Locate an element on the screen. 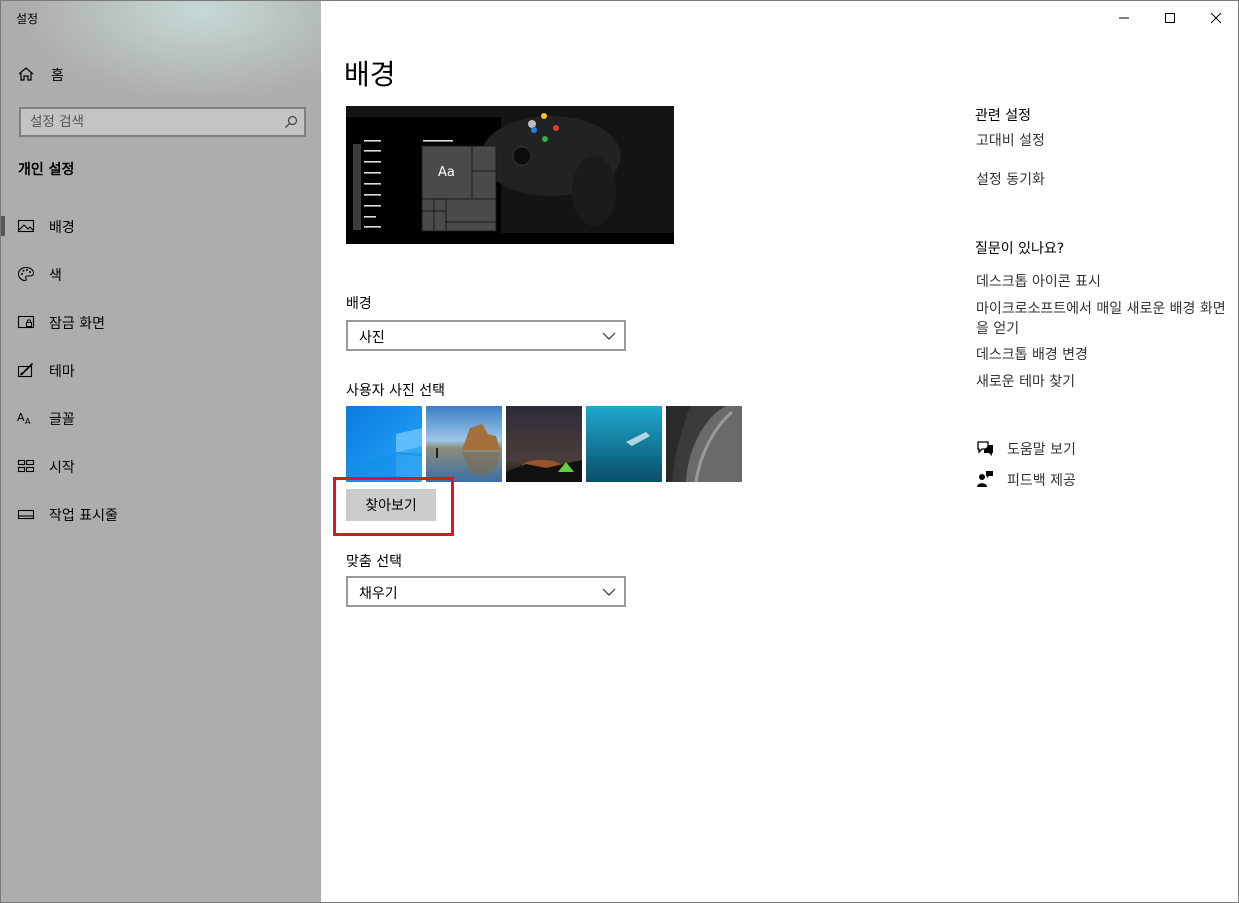 Image resolution: width=1239 pixels, height=903 pixels. link-find-themes: 새로운 테마 찾기 is located at coordinates (1025, 382).